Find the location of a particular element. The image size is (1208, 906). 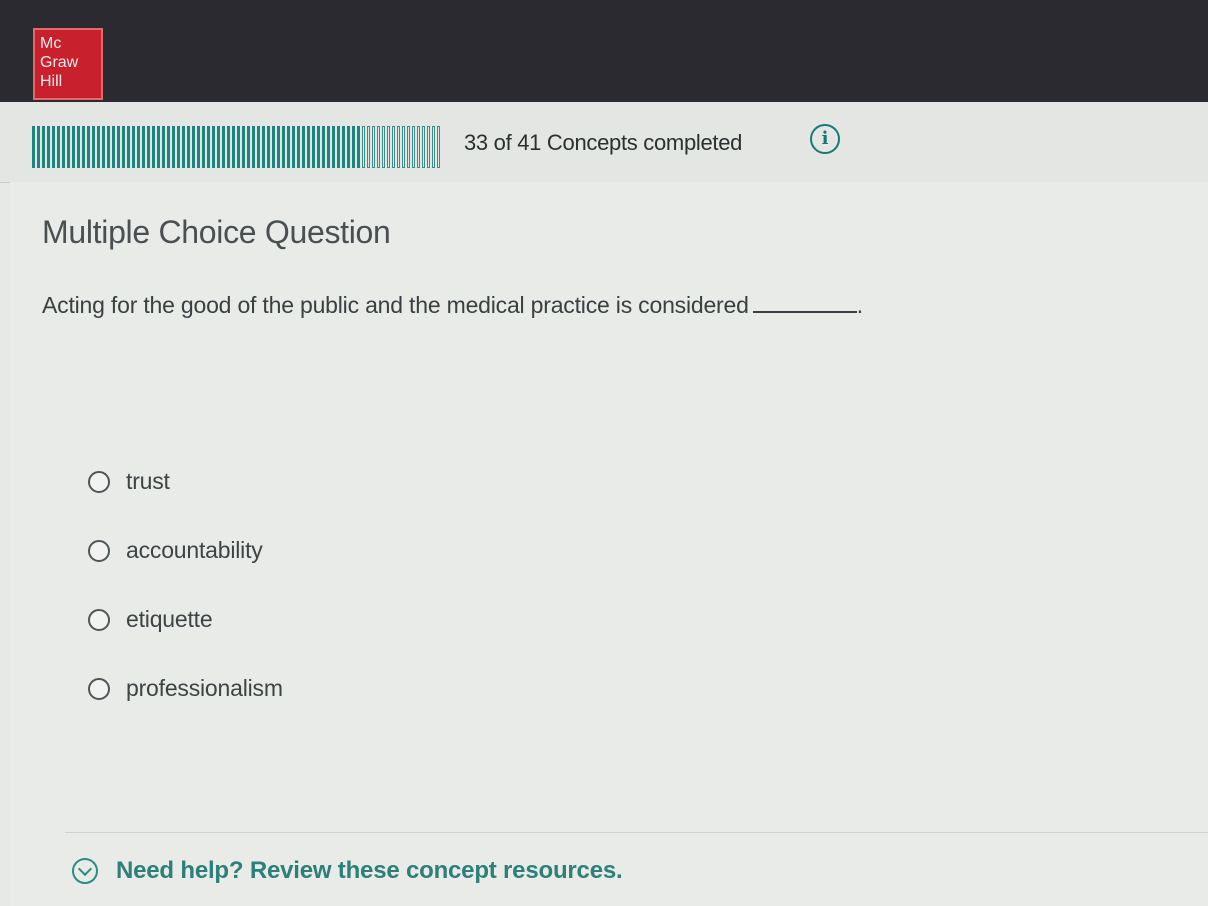

concept-progress-bar is located at coordinates (236, 147).